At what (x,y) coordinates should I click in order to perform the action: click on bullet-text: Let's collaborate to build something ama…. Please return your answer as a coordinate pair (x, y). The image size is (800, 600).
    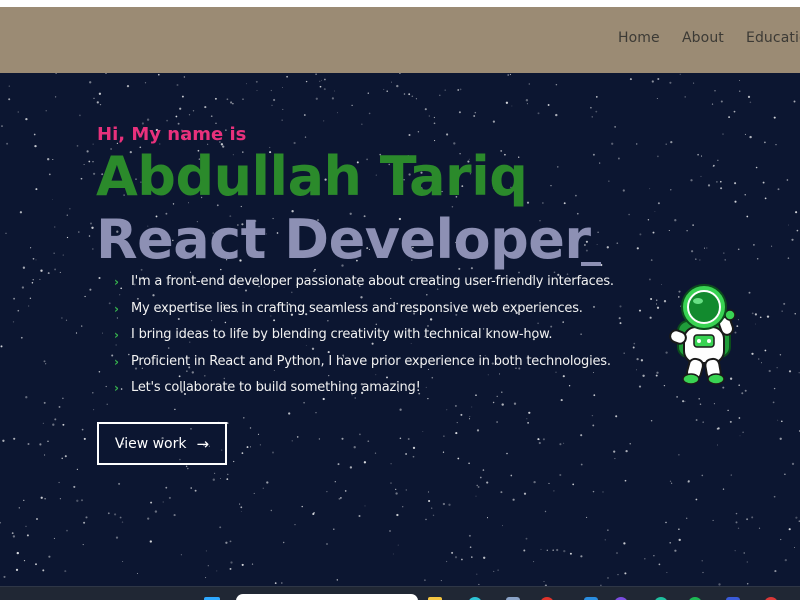
    Looking at the image, I should click on (276, 388).